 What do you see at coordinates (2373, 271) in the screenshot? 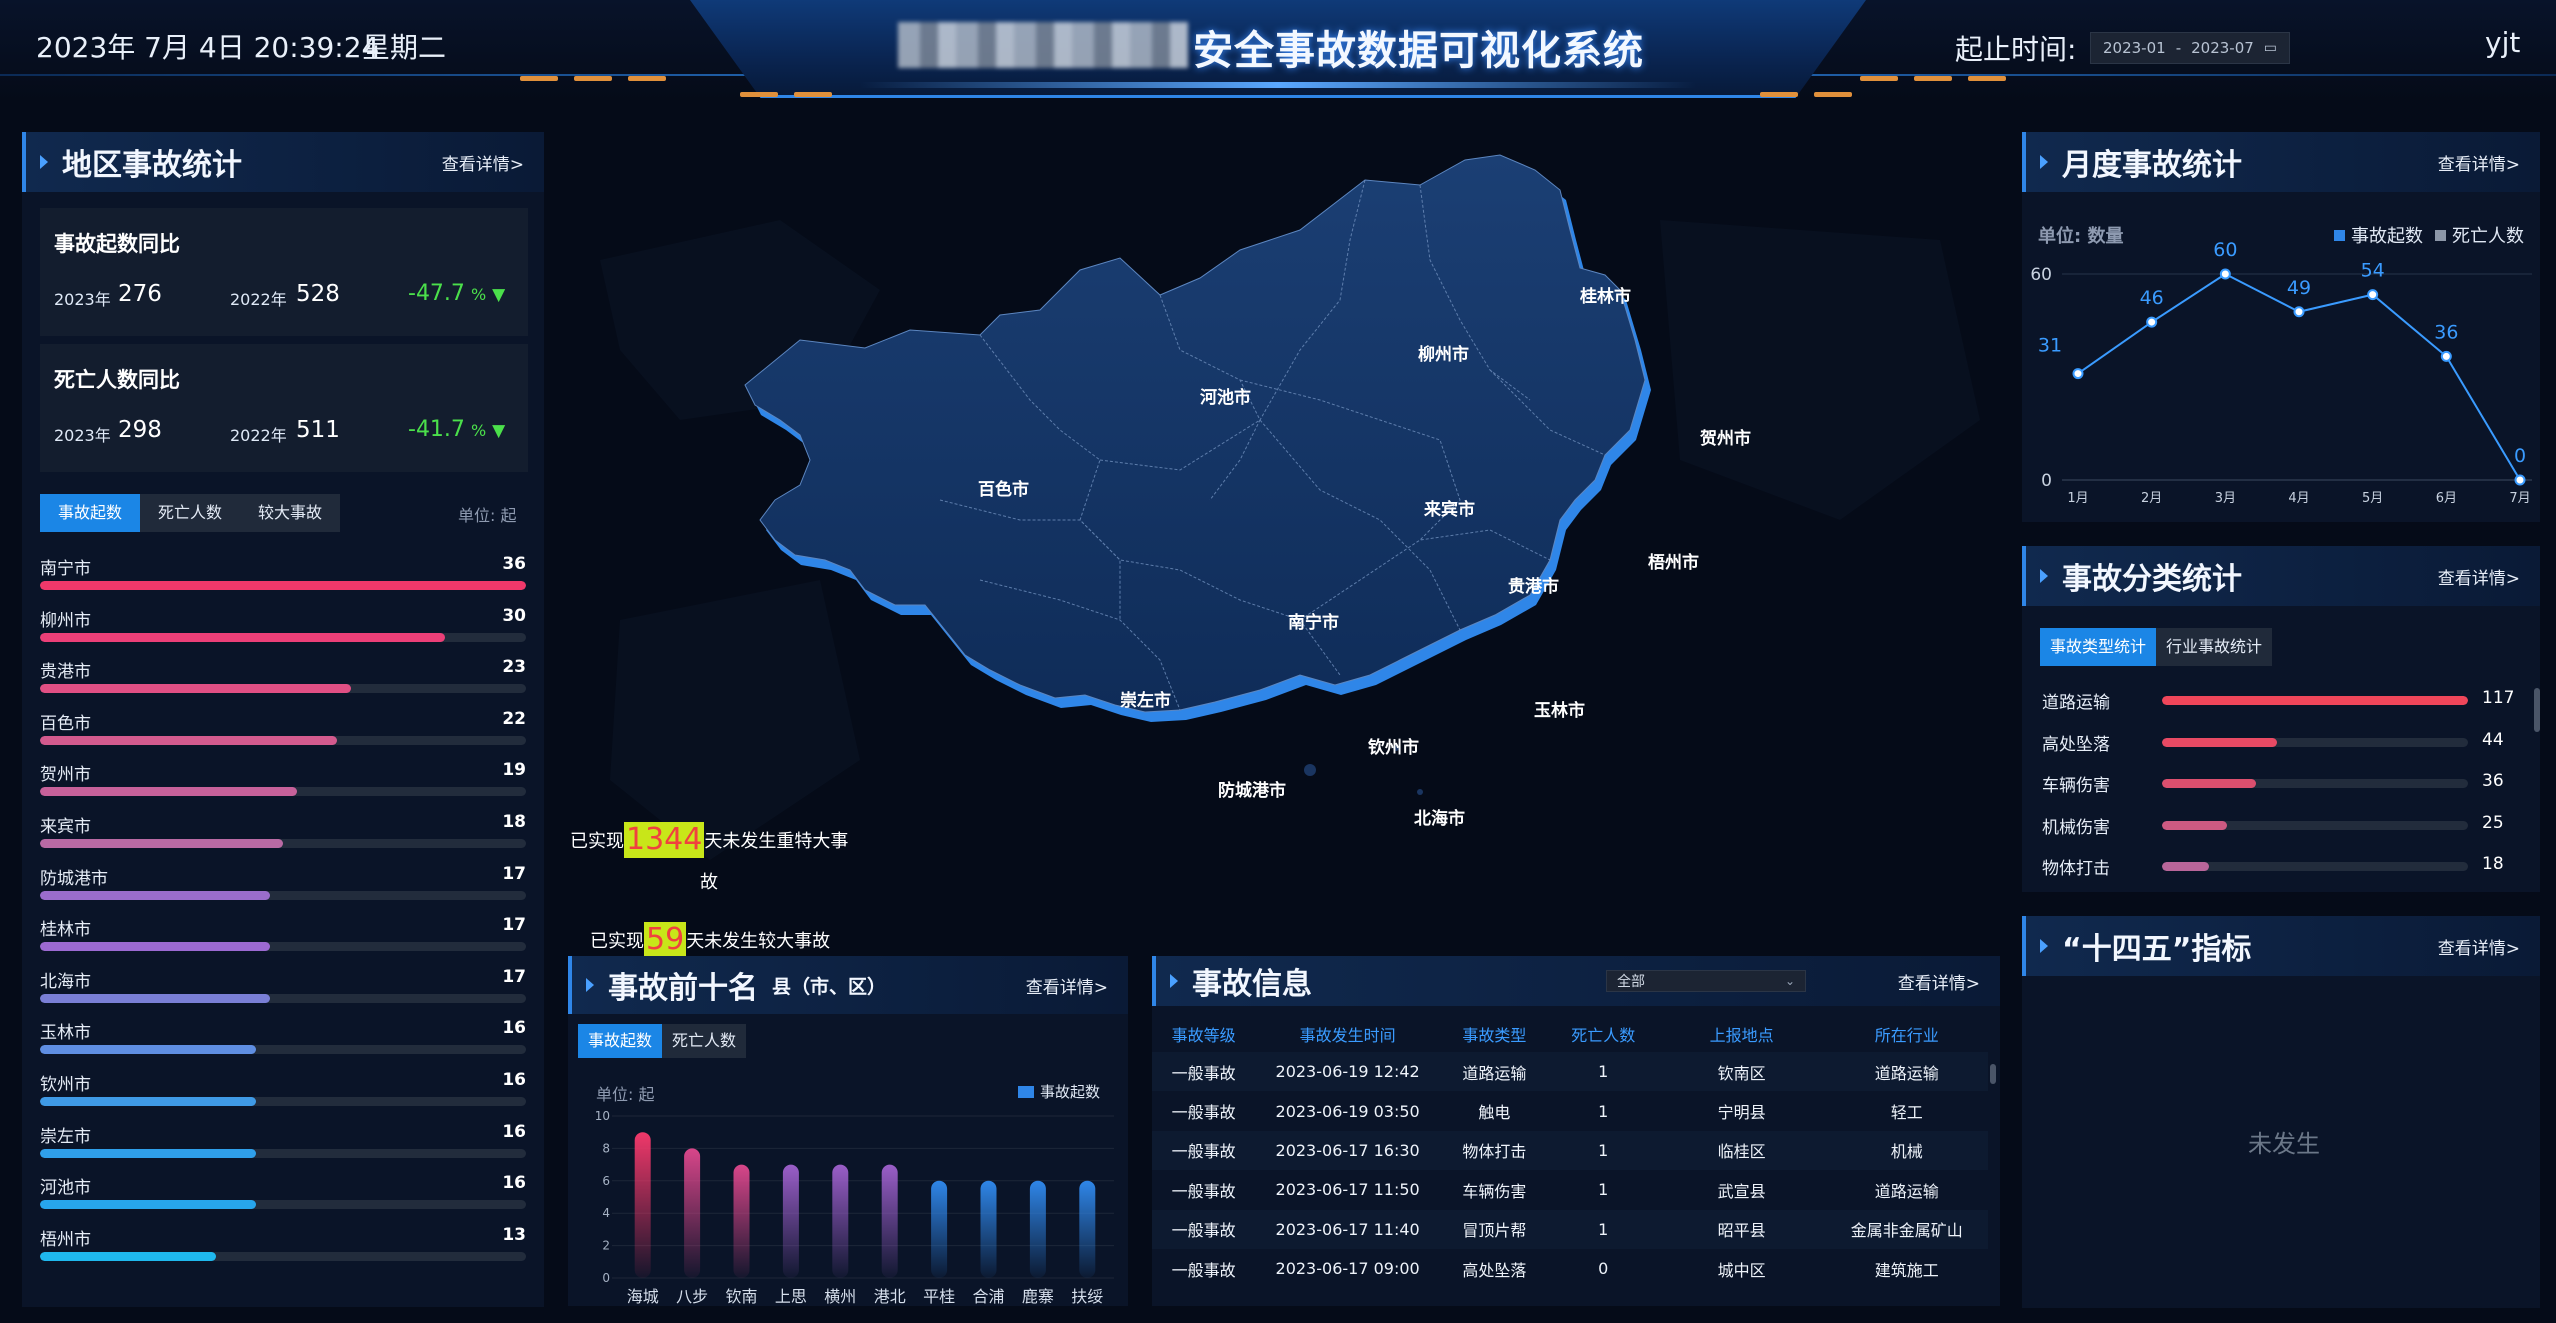
I see `line-chart-data-label: 54` at bounding box center [2373, 271].